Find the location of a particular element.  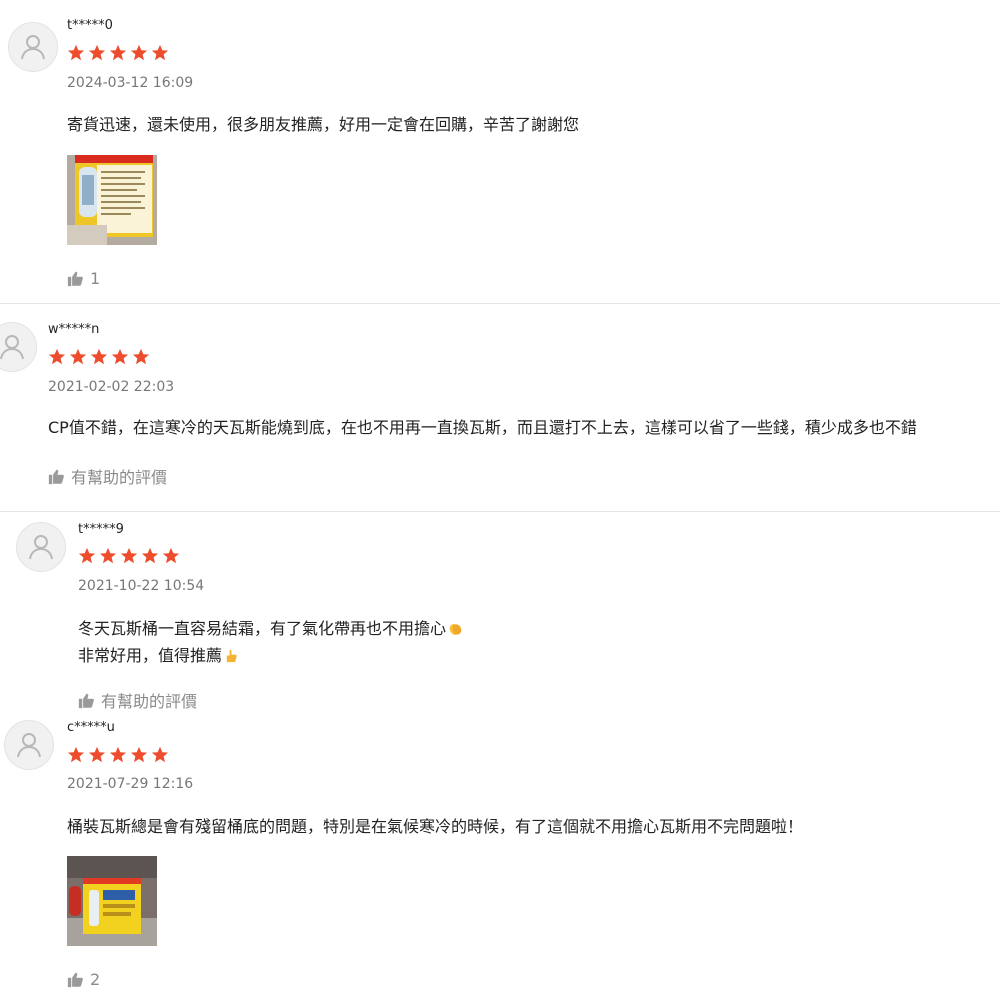

review-date: 2021-10-22 10:54 is located at coordinates (141, 586).